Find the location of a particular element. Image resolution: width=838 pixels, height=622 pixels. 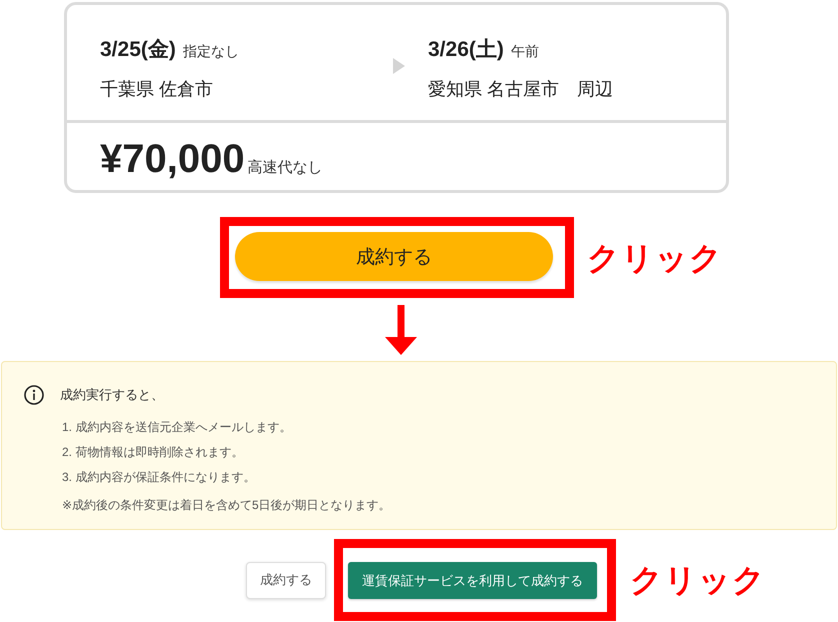

place-text: 千葉県 佐倉市 is located at coordinates (157, 89).